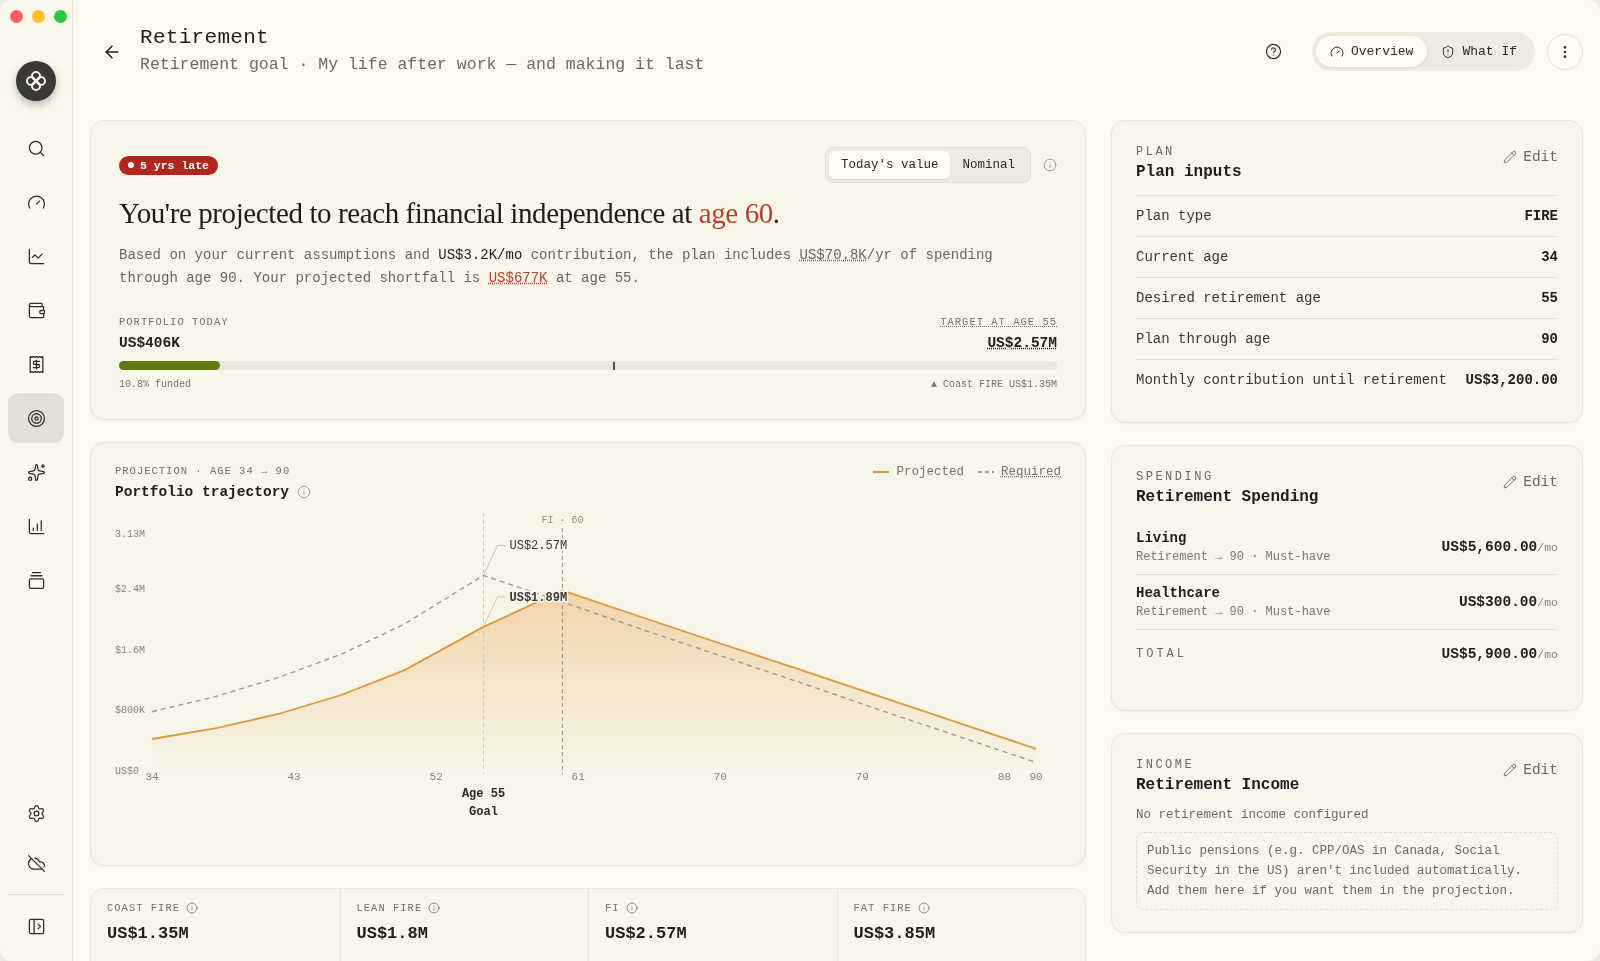 Image resolution: width=1600 pixels, height=961 pixels. I want to click on chart-title: Portfolio trajectory, so click(202, 492).